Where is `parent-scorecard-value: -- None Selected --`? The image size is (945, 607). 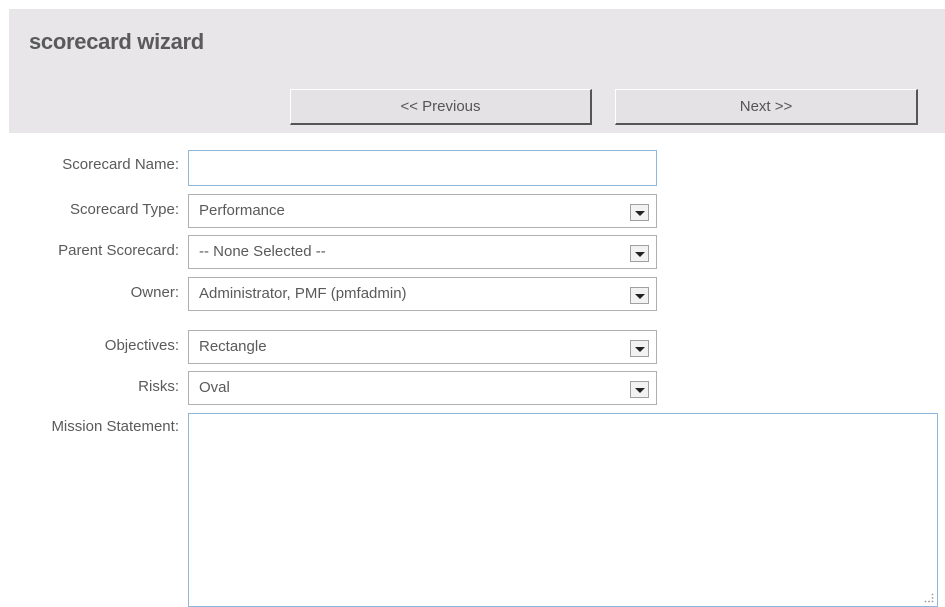
parent-scorecard-value: -- None Selected -- is located at coordinates (262, 251).